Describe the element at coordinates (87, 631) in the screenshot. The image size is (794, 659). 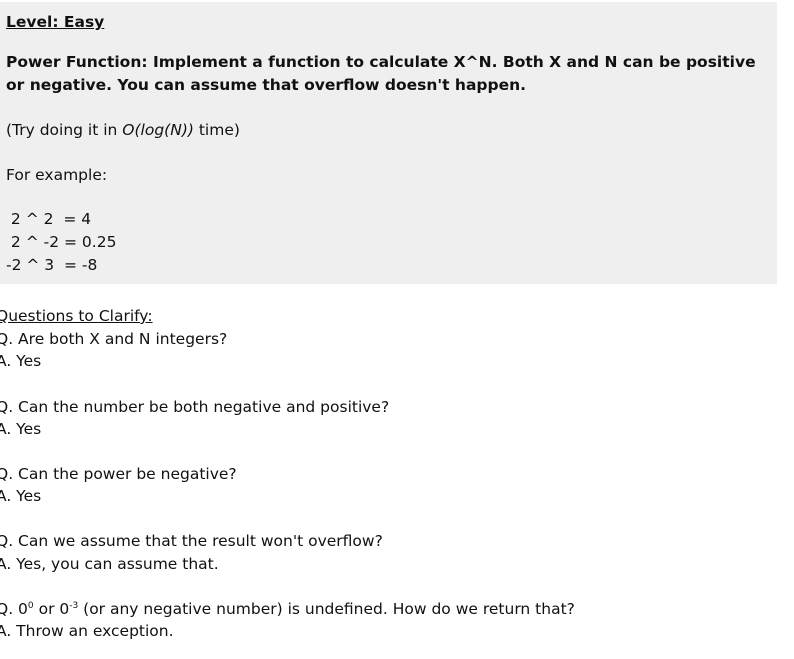
I see `answer-5: A. Throw an exception.` at that location.